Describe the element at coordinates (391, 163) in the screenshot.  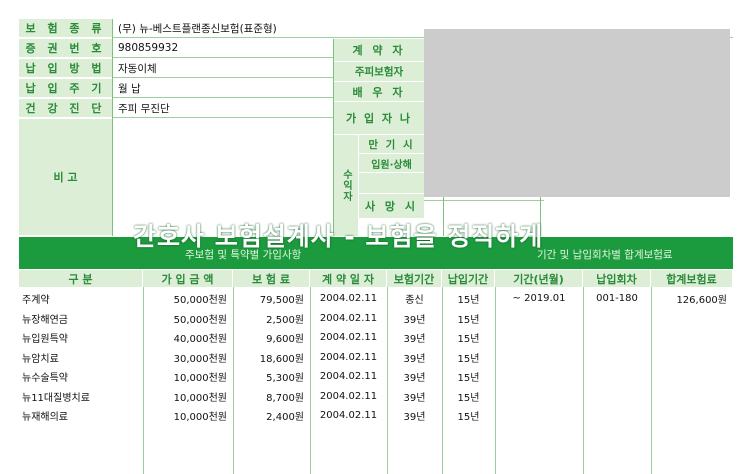
I see `label-hospital: 입원·상해` at that location.